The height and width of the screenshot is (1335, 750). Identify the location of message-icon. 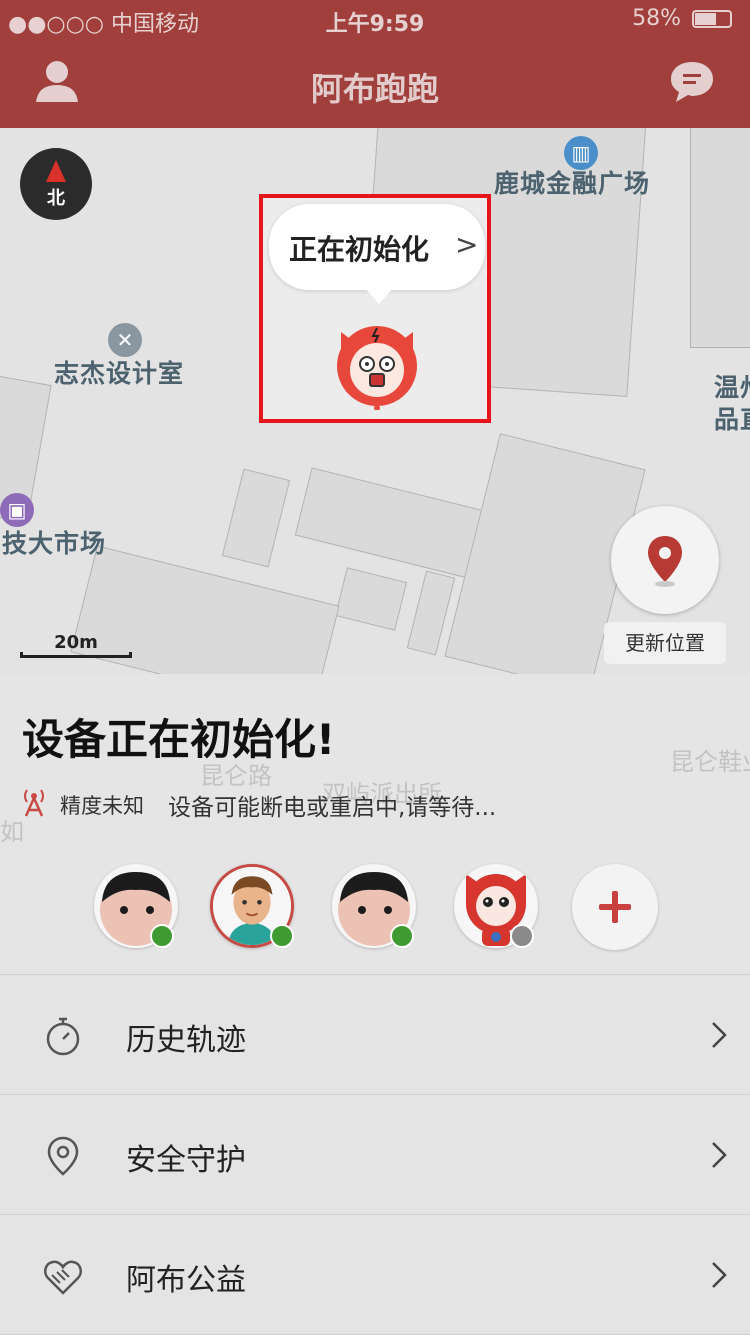
(692, 82).